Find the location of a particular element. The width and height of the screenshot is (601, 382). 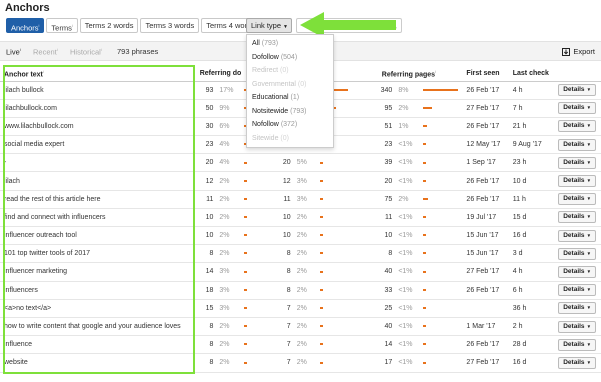

col-last-check: Last check is located at coordinates (531, 74).